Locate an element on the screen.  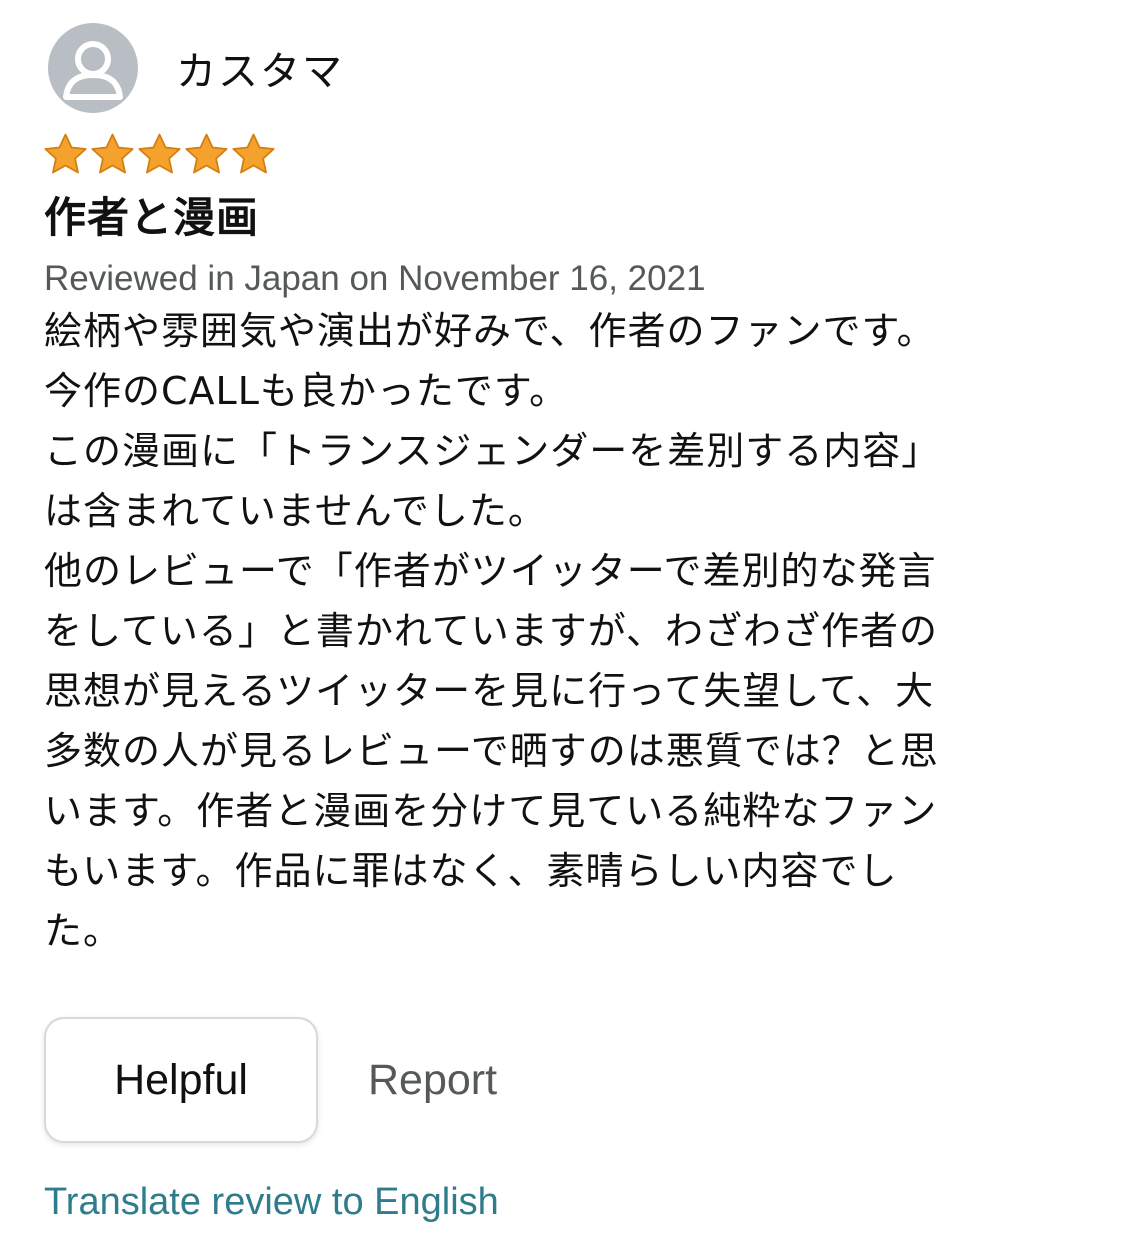
reviewer-profile: カスタマ is located at coordinates (569, 68).